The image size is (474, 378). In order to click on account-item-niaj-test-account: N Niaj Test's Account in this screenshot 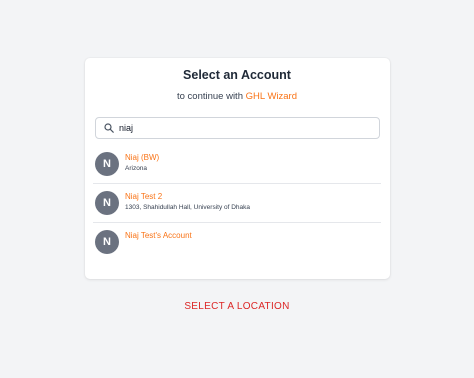, I will do `click(237, 242)`.